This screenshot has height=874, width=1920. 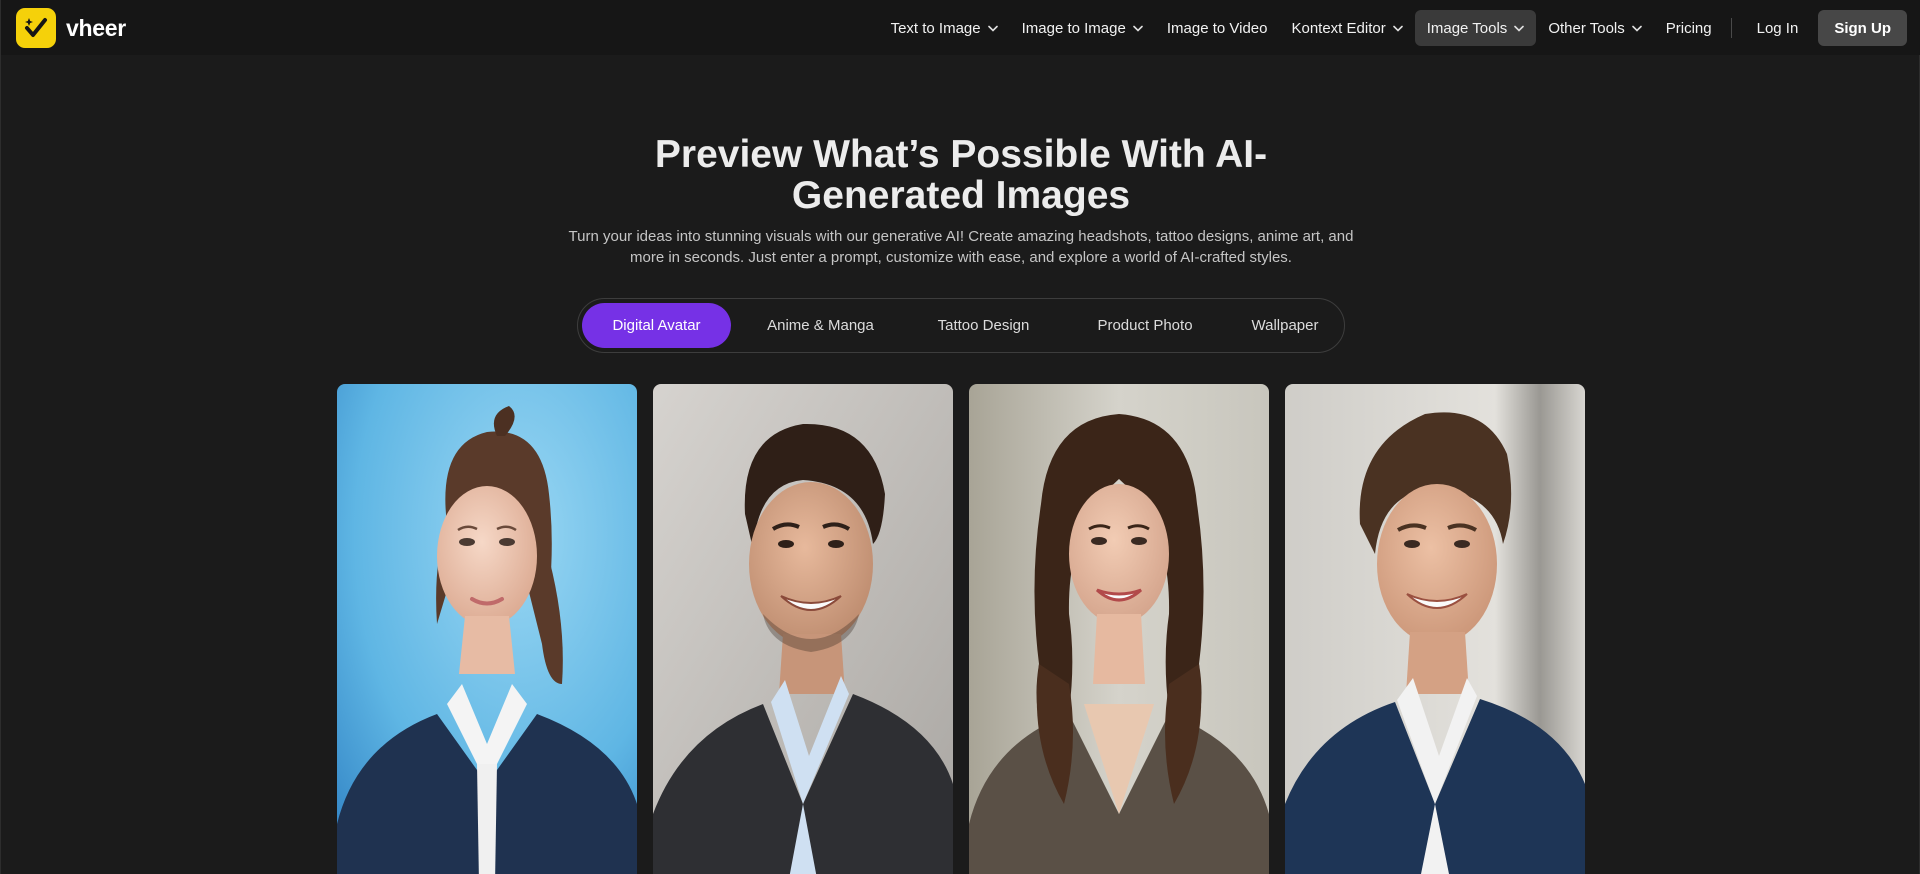 I want to click on gallery-image-avatar-woman-curly-hair, so click(x=1119, y=629).